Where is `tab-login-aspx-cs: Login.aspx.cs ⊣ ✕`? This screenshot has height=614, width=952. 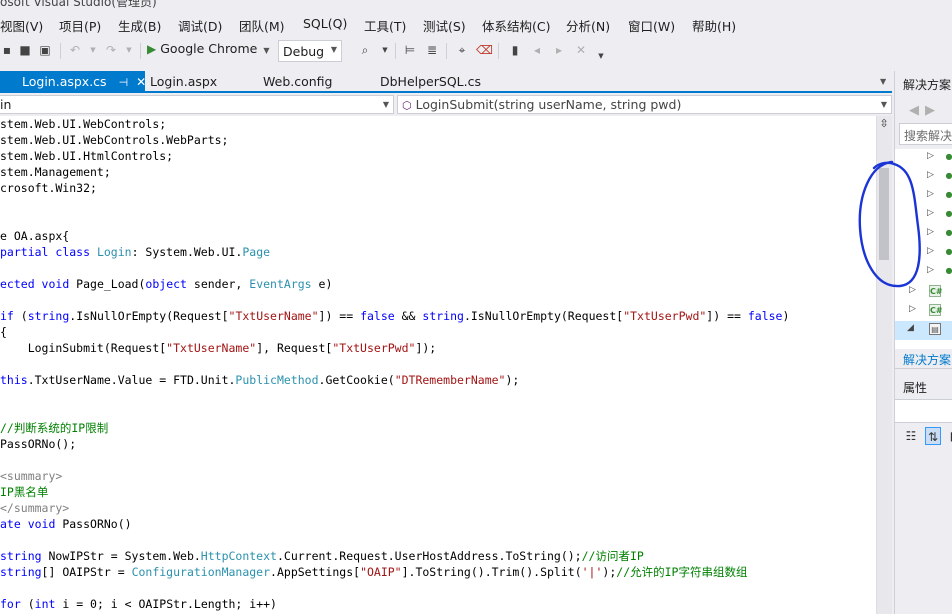
tab-login-aspx-cs: Login.aspx.cs ⊣ ✕ is located at coordinates (73, 82).